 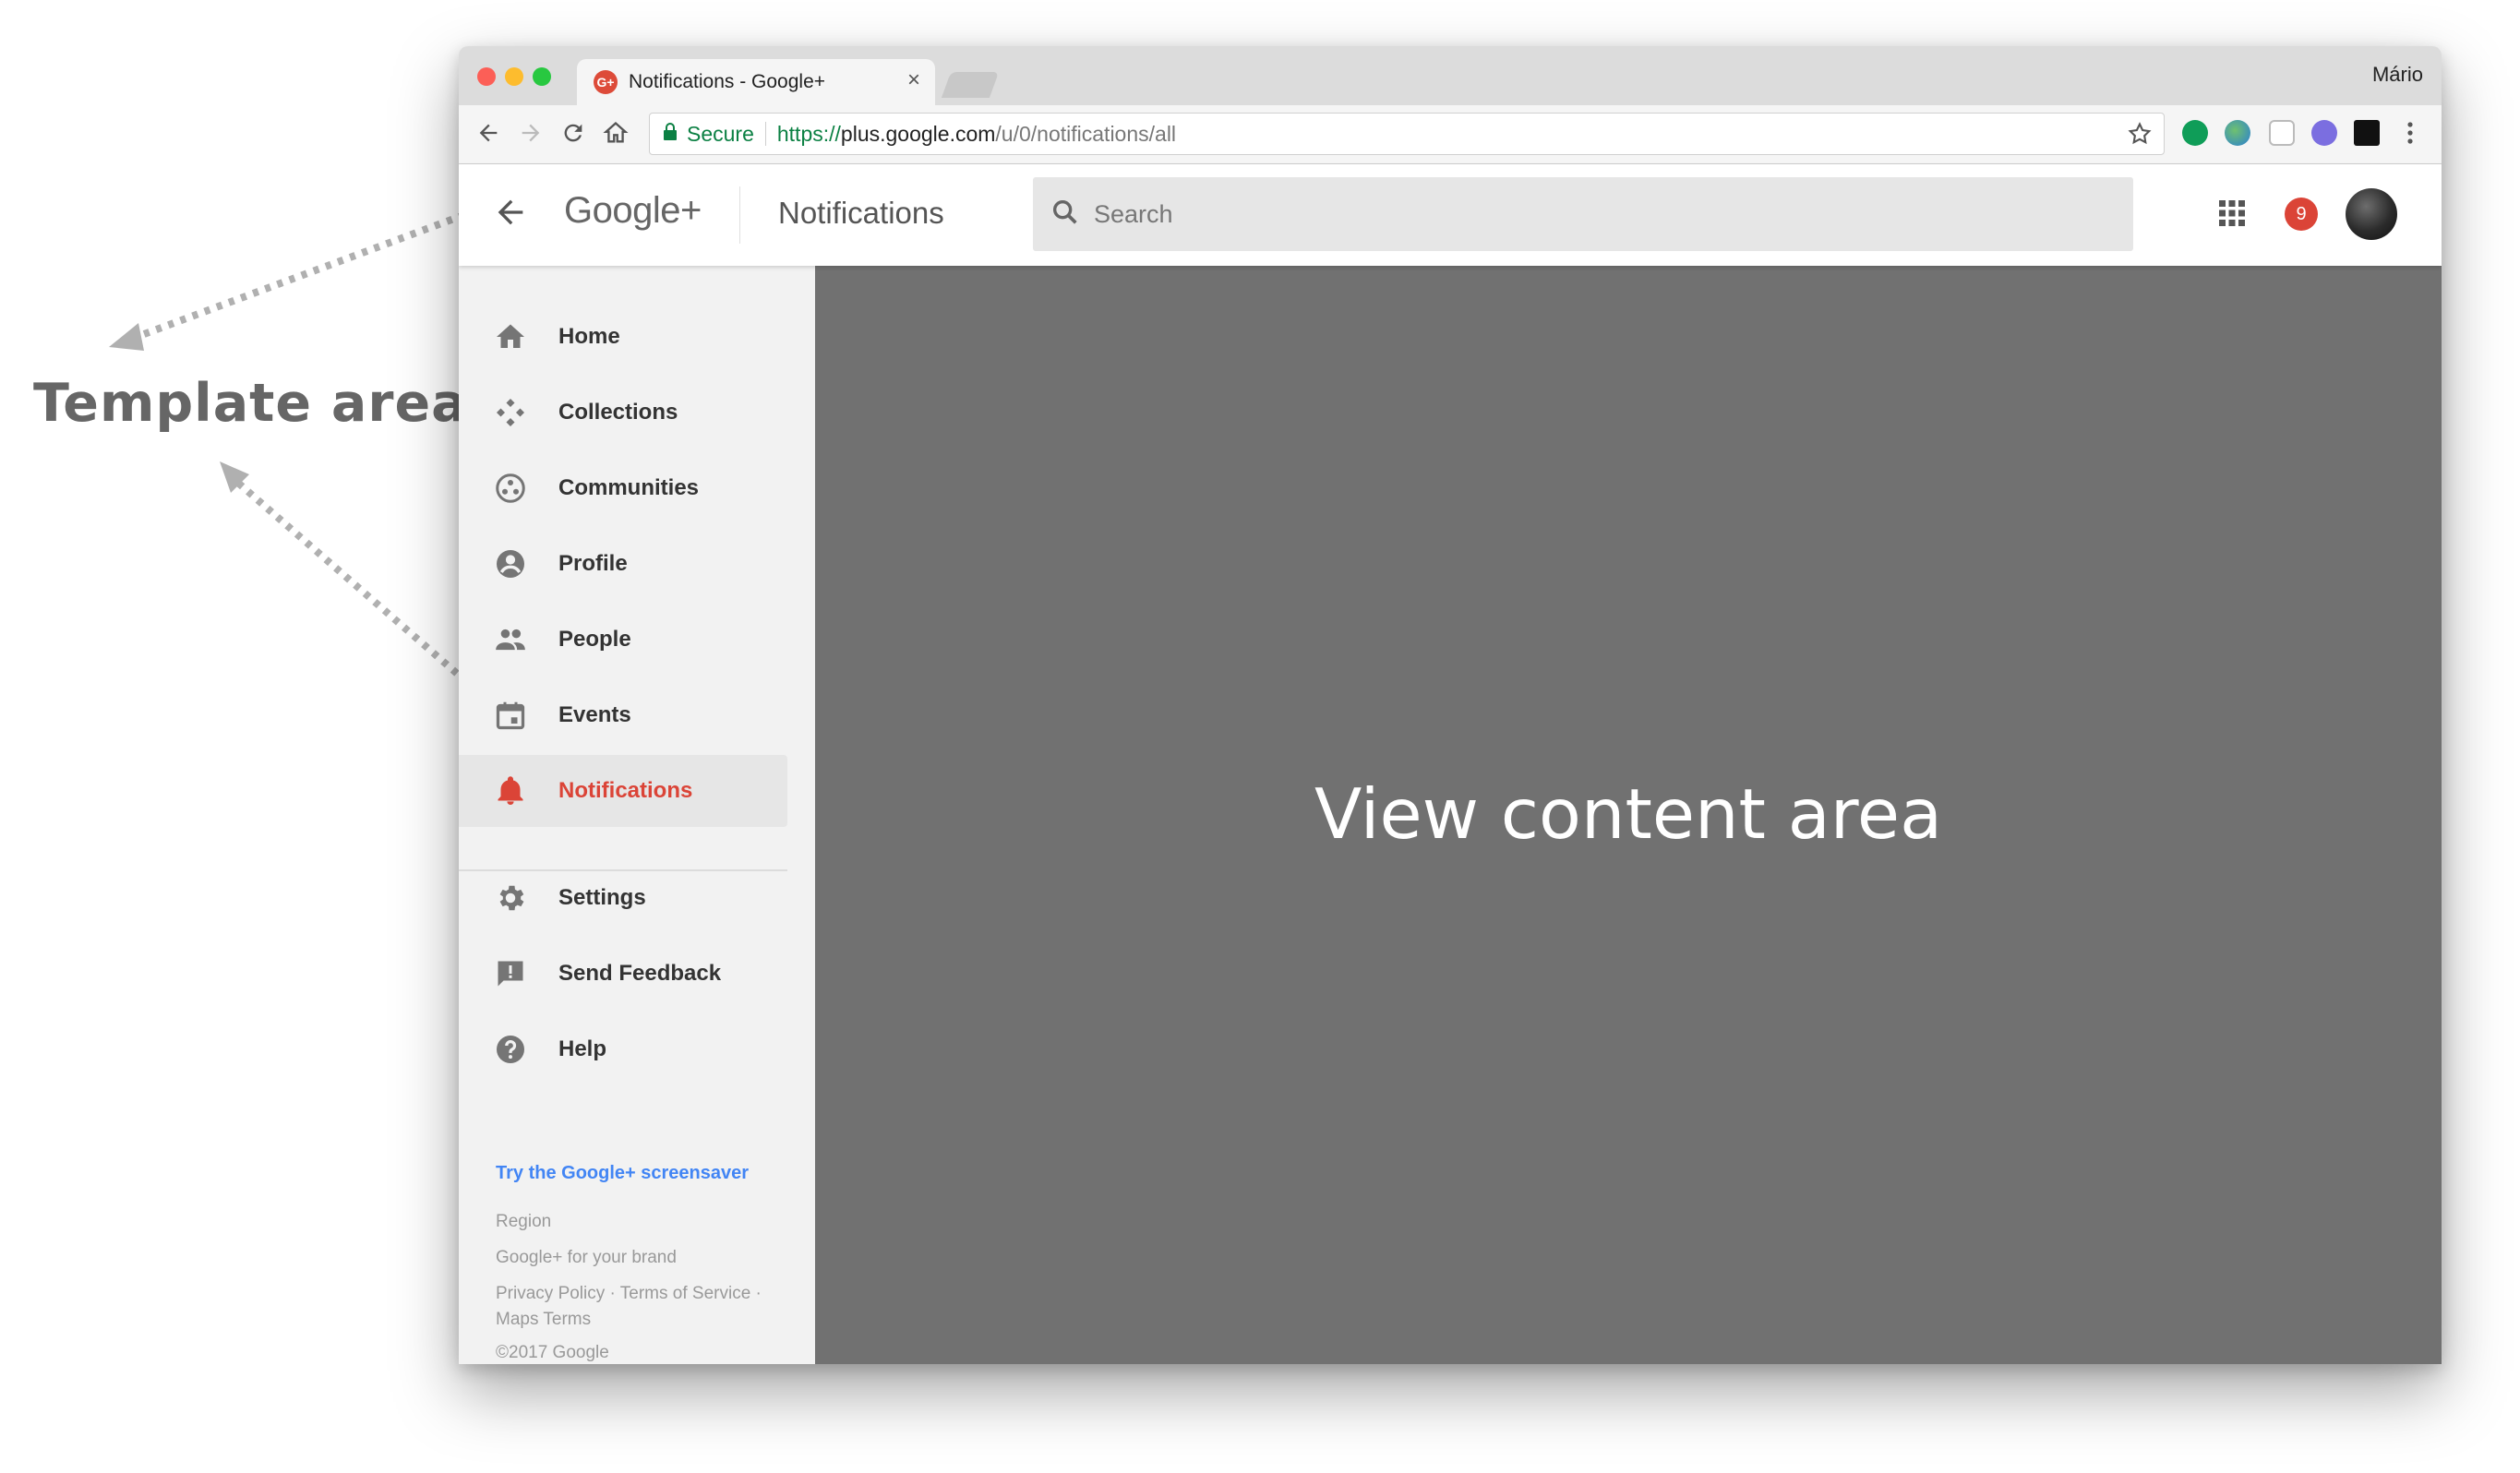 I want to click on tab-title: Notifications - Google+, so click(x=727, y=82).